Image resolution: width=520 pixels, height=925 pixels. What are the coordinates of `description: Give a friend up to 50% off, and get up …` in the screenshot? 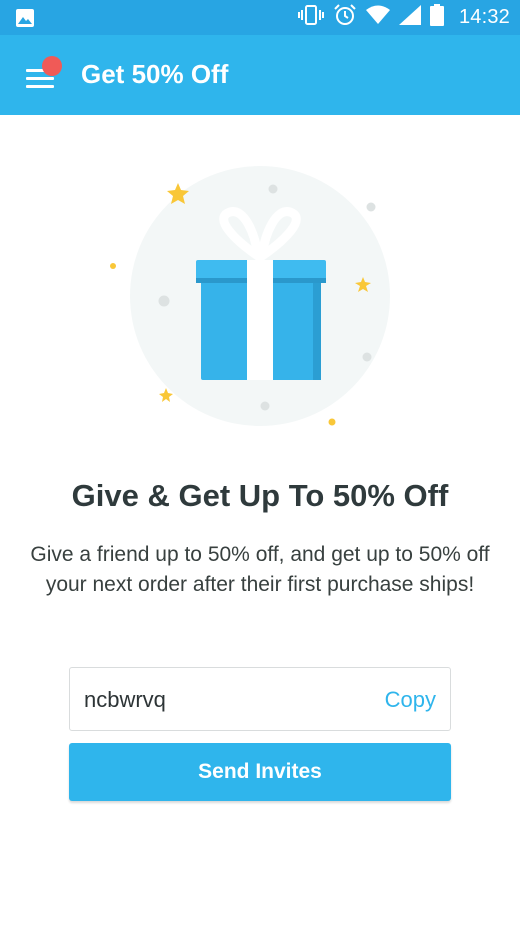 It's located at (260, 569).